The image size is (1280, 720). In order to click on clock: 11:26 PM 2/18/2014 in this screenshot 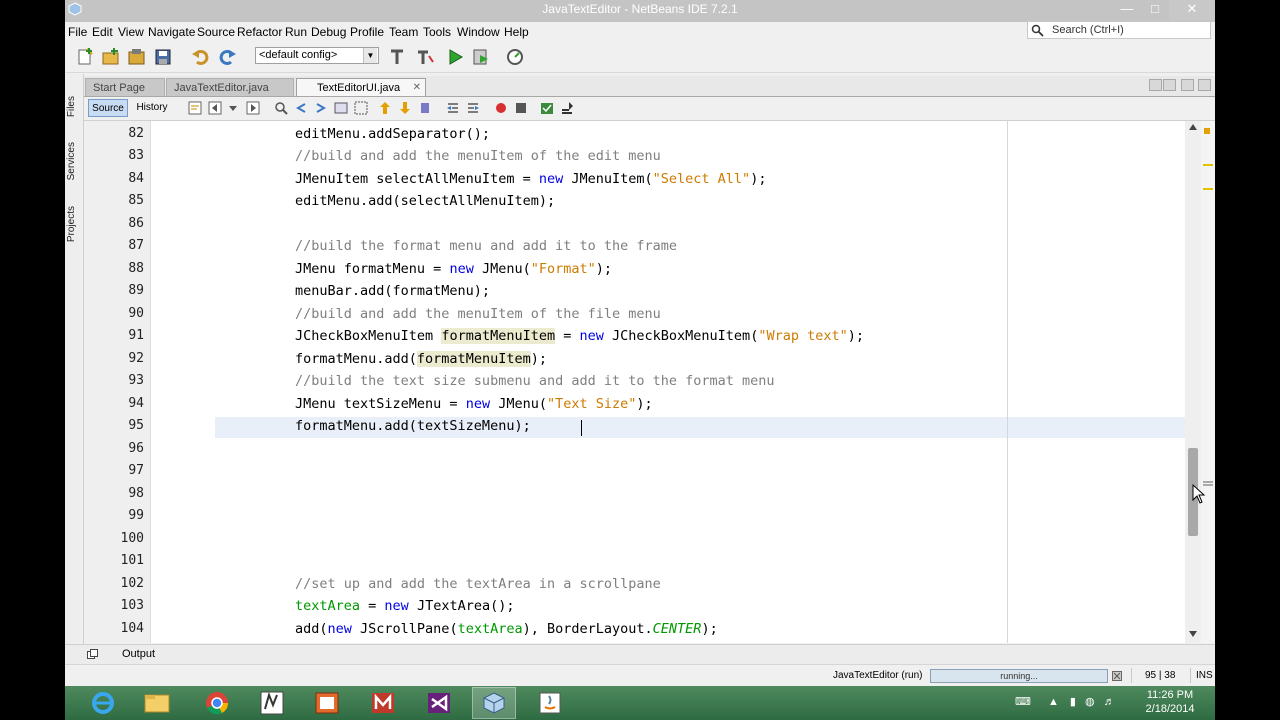, I will do `click(1170, 702)`.